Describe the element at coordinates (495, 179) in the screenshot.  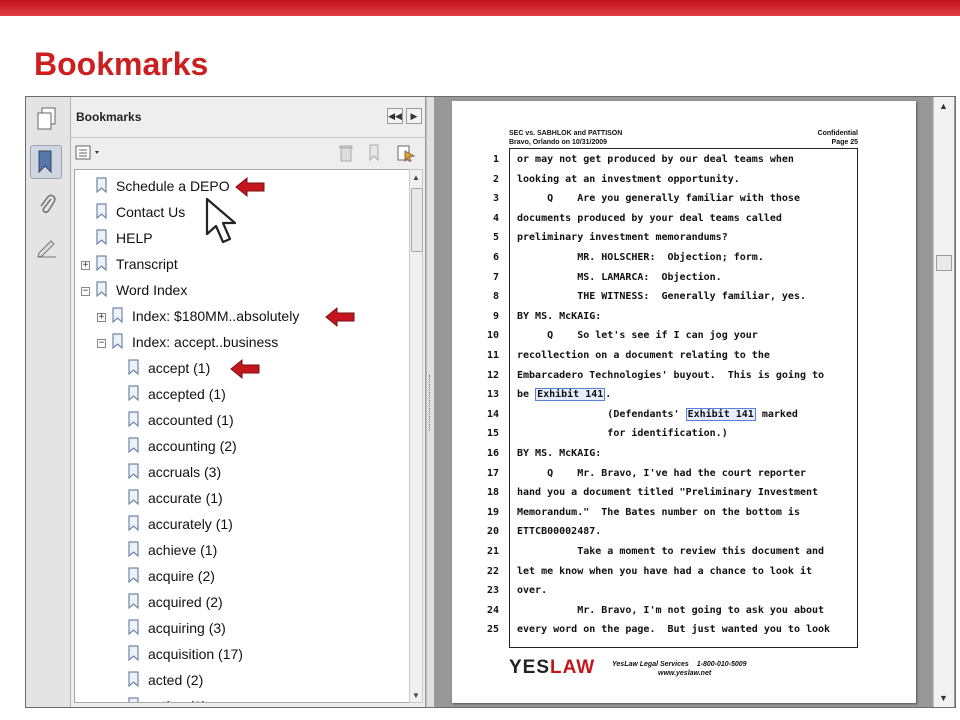
I see `line-number: 2` at that location.